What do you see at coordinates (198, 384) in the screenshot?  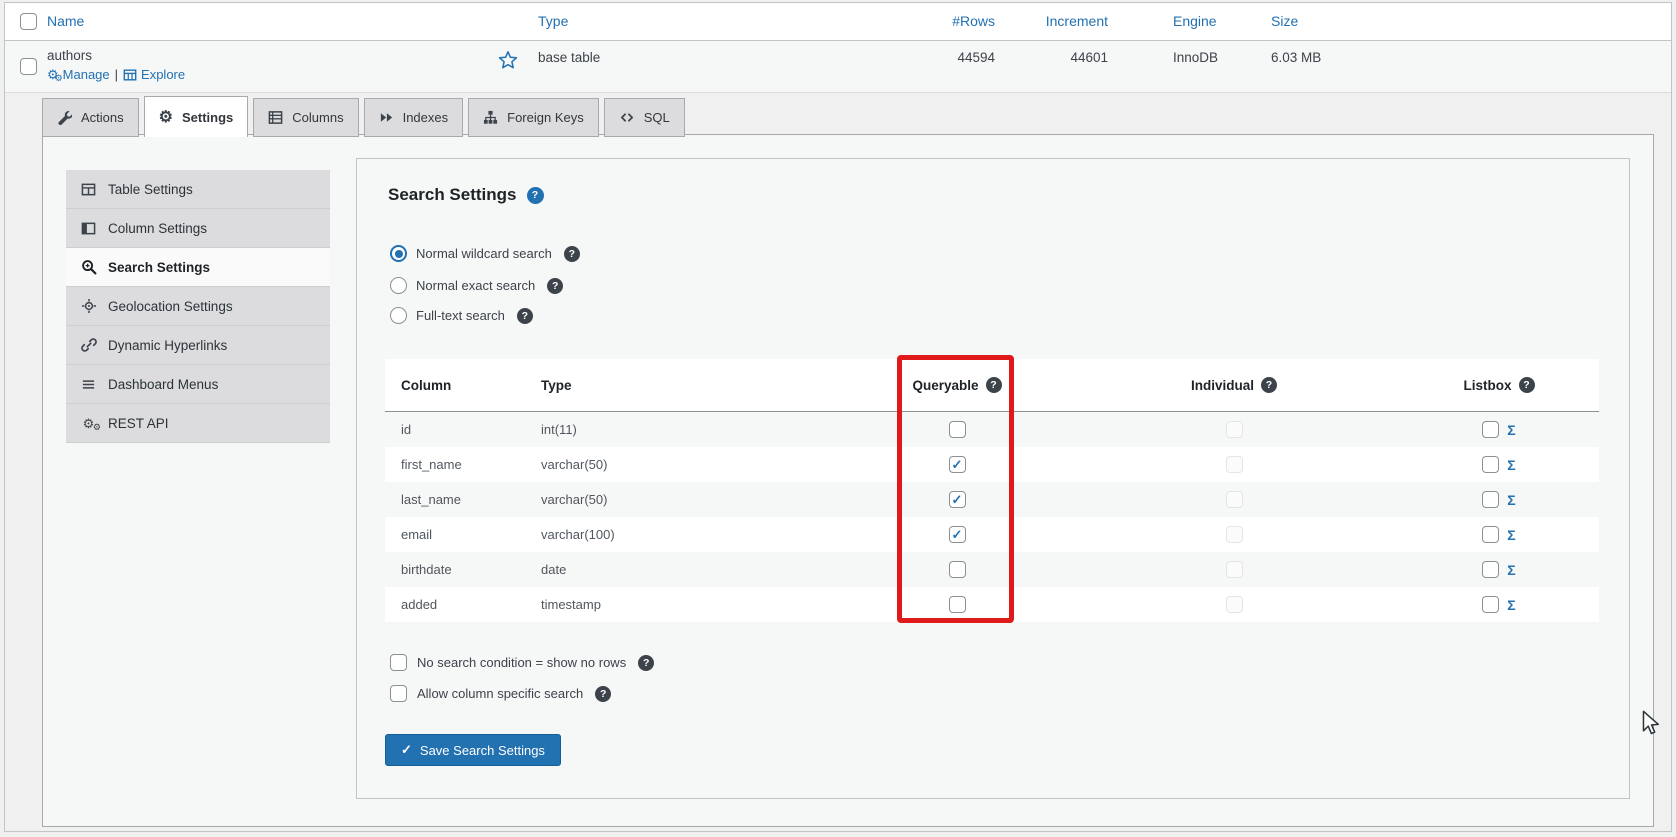 I see `sidebar-item-dashboard-menus: Dashboard Menus` at bounding box center [198, 384].